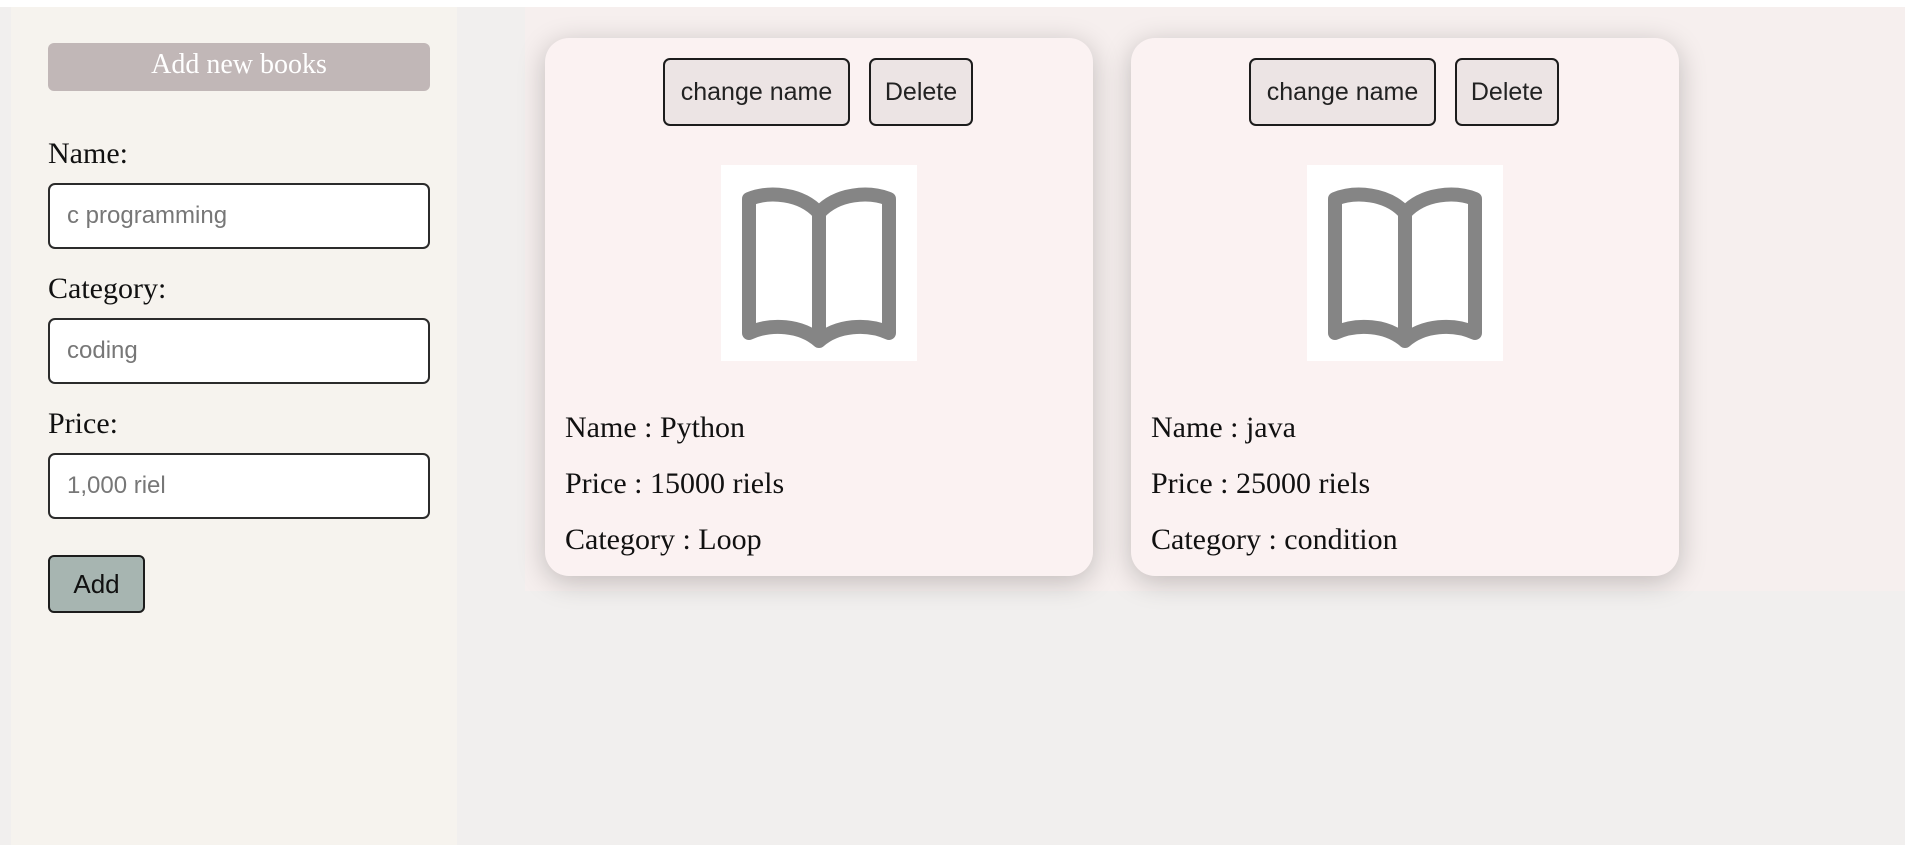 The width and height of the screenshot is (1905, 845). I want to click on book-name: Name : Python, so click(655, 427).